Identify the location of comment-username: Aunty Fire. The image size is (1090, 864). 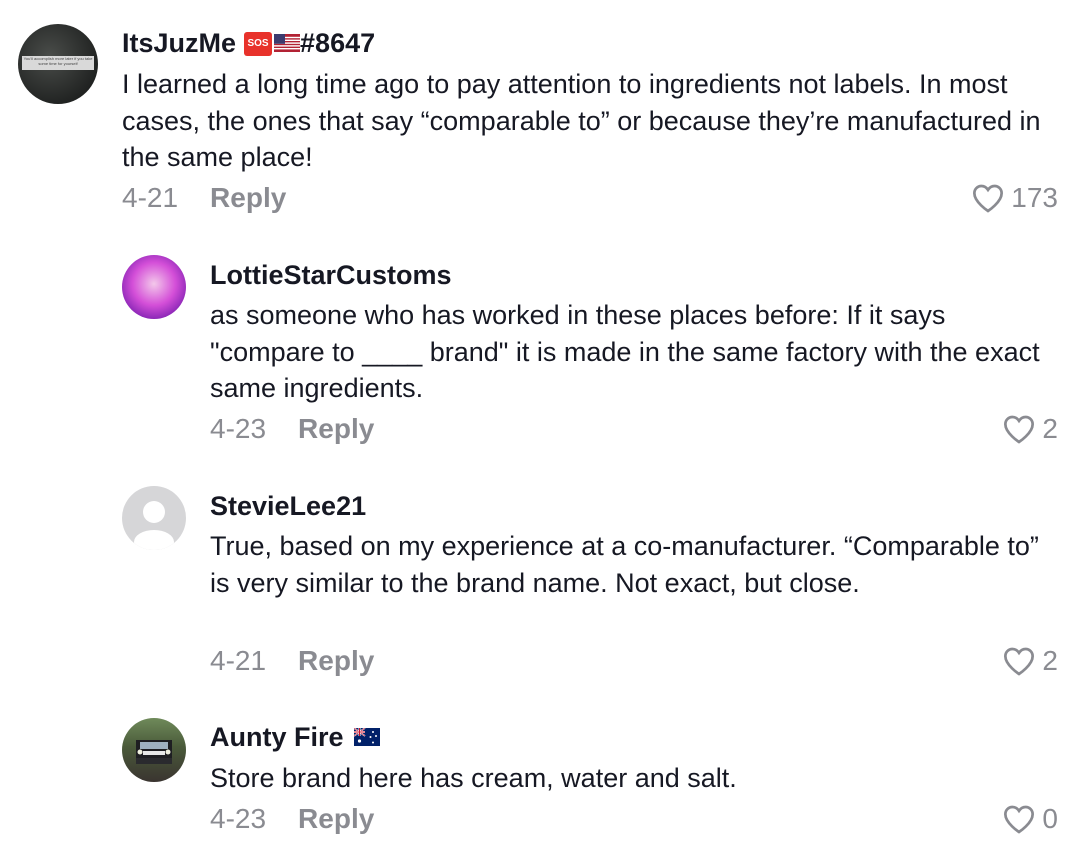
(295, 737).